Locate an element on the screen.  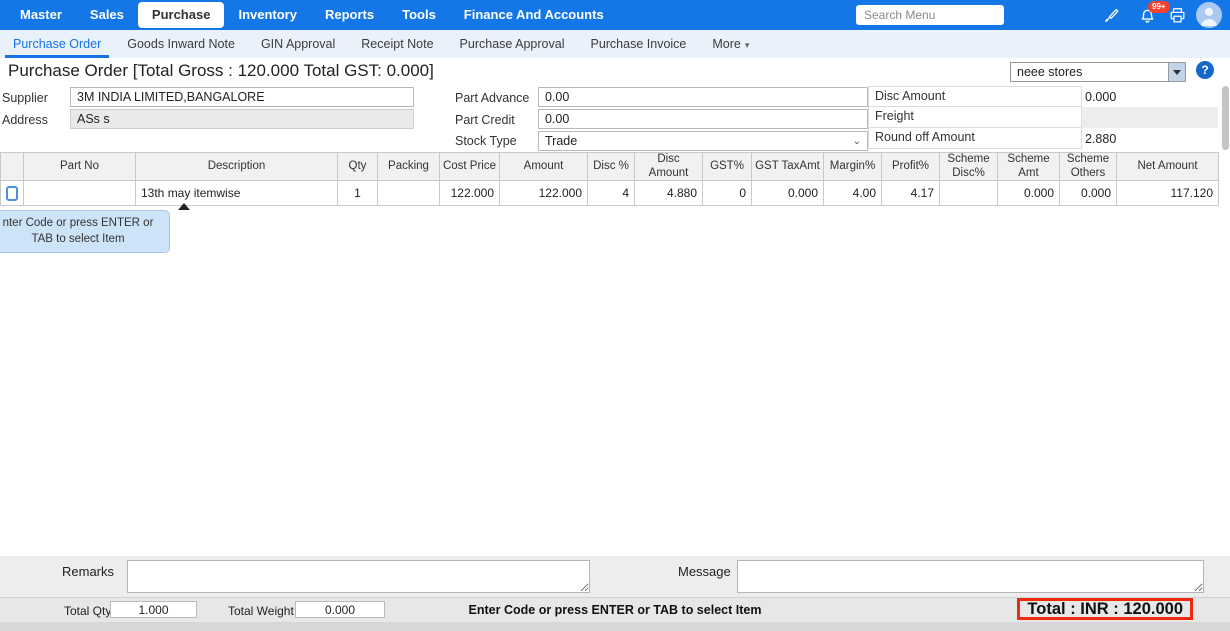
menu-master: Master is located at coordinates (41, 15).